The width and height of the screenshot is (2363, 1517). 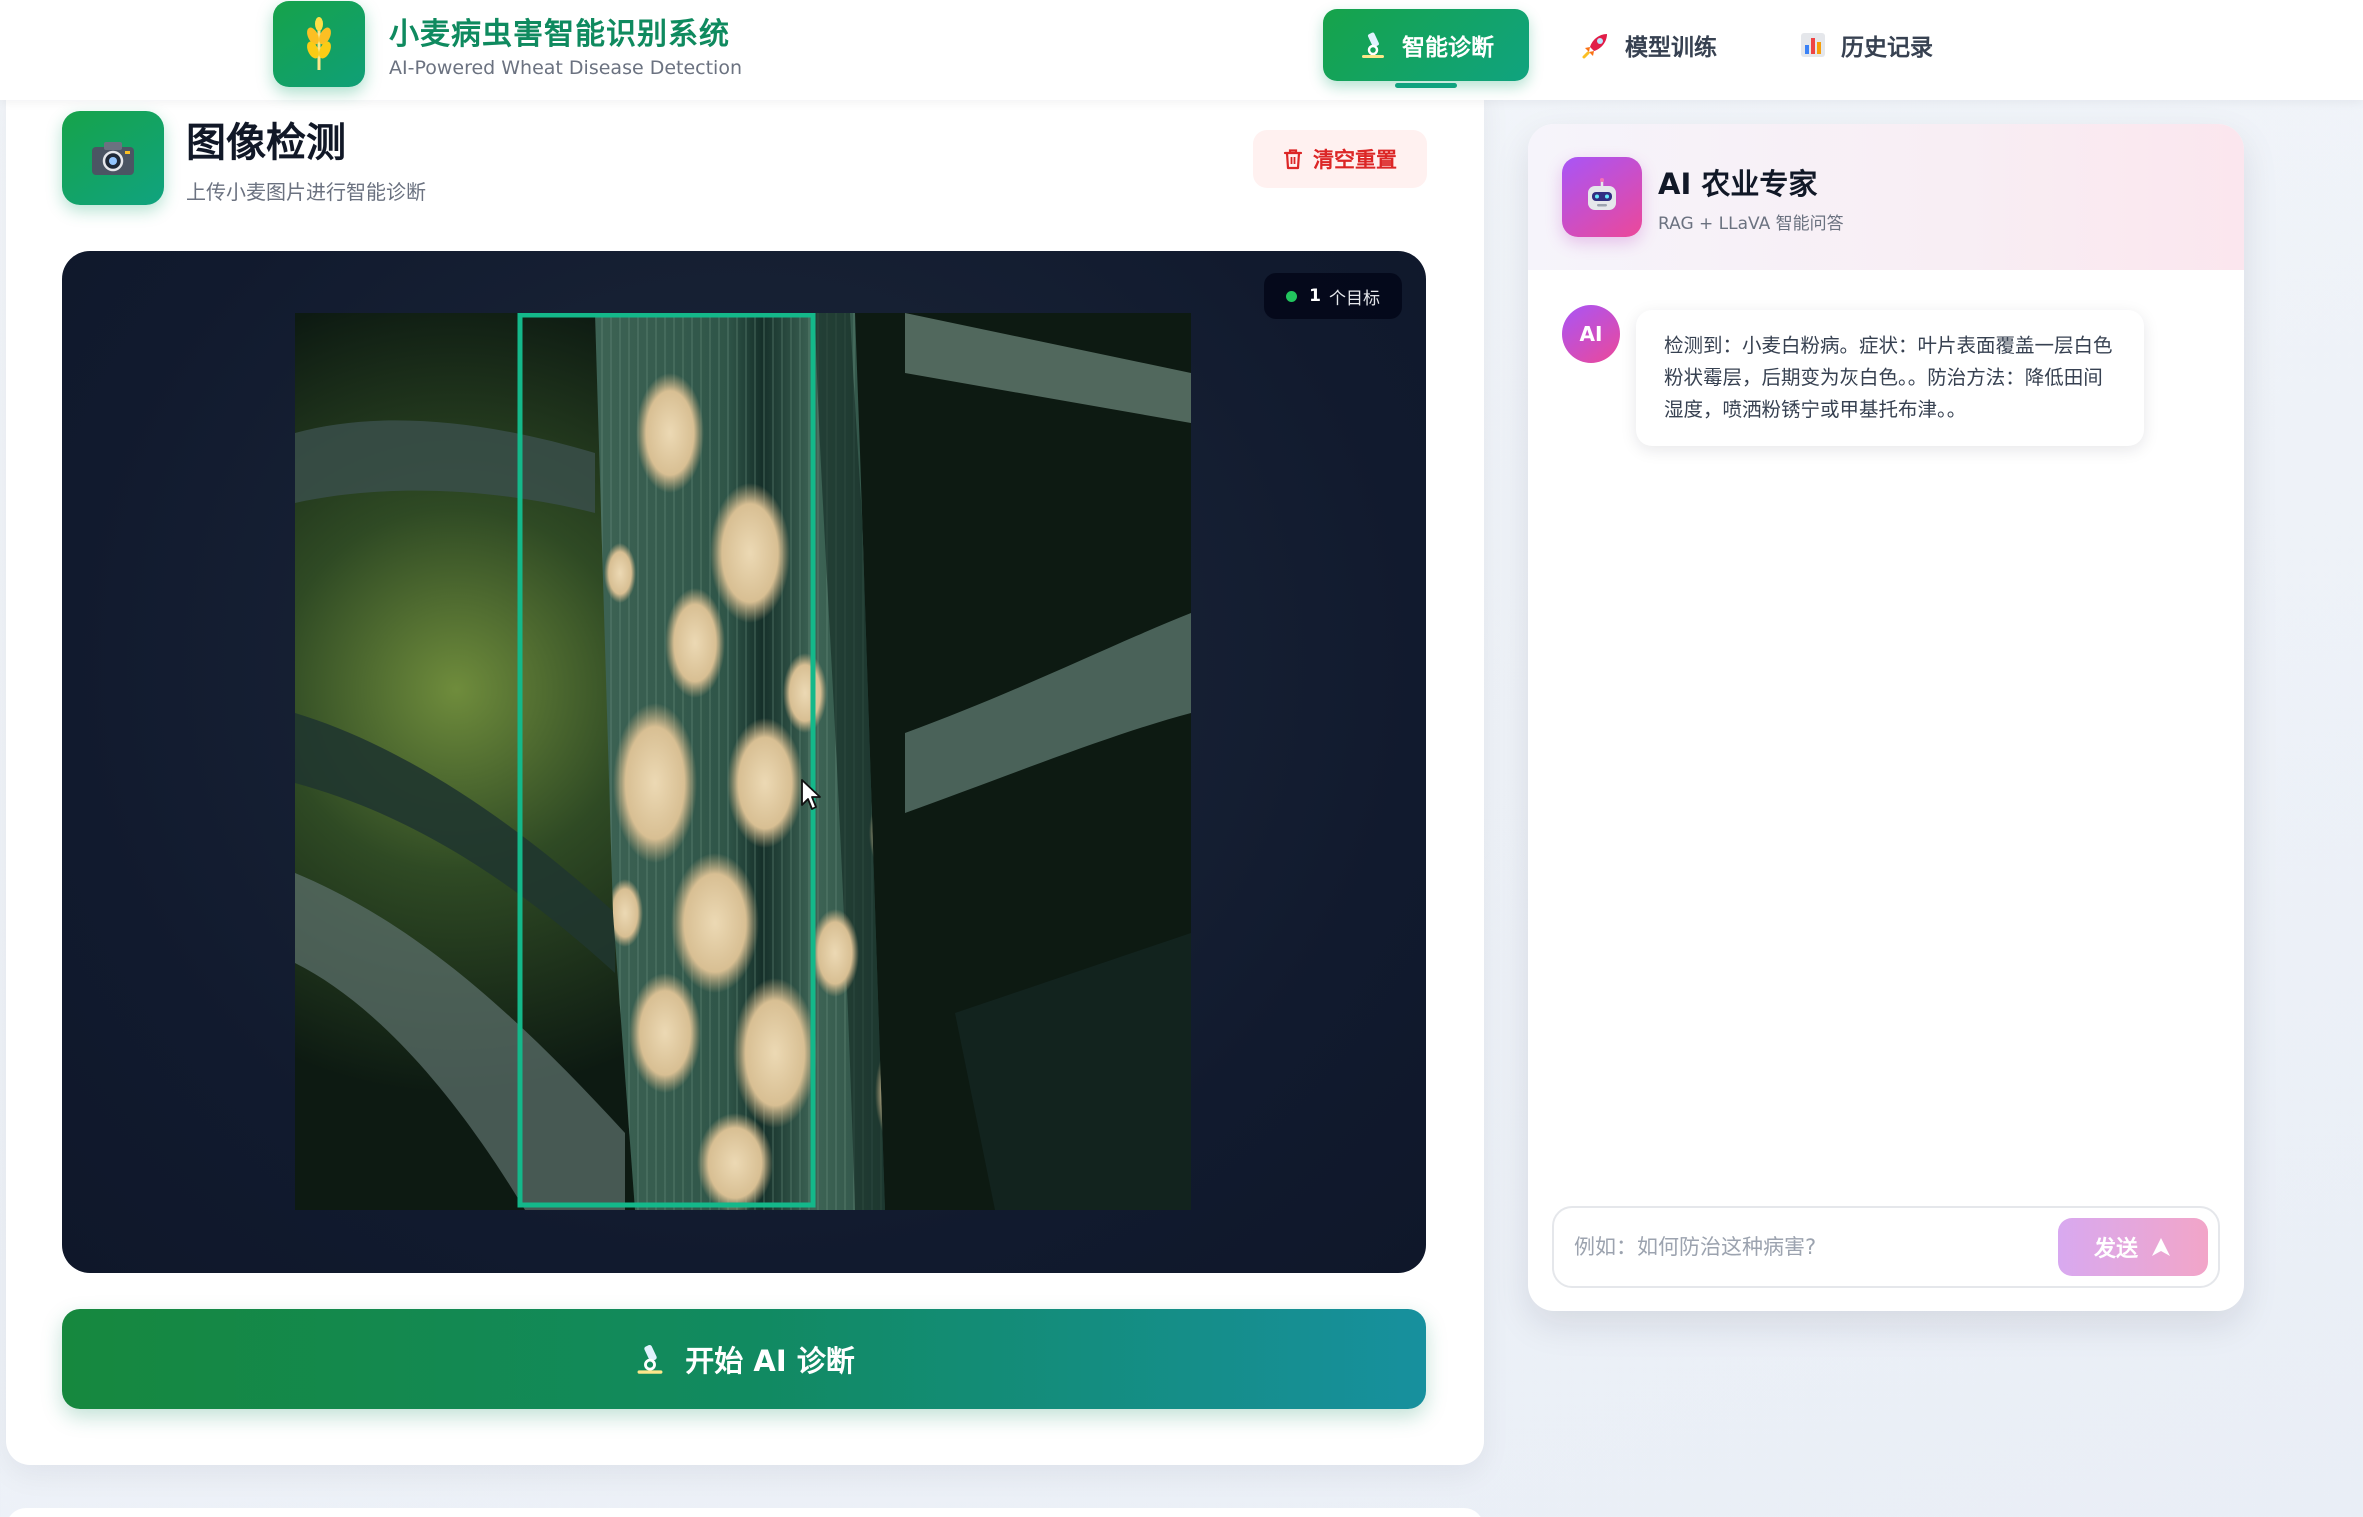 I want to click on camera-icon, so click(x=113, y=157).